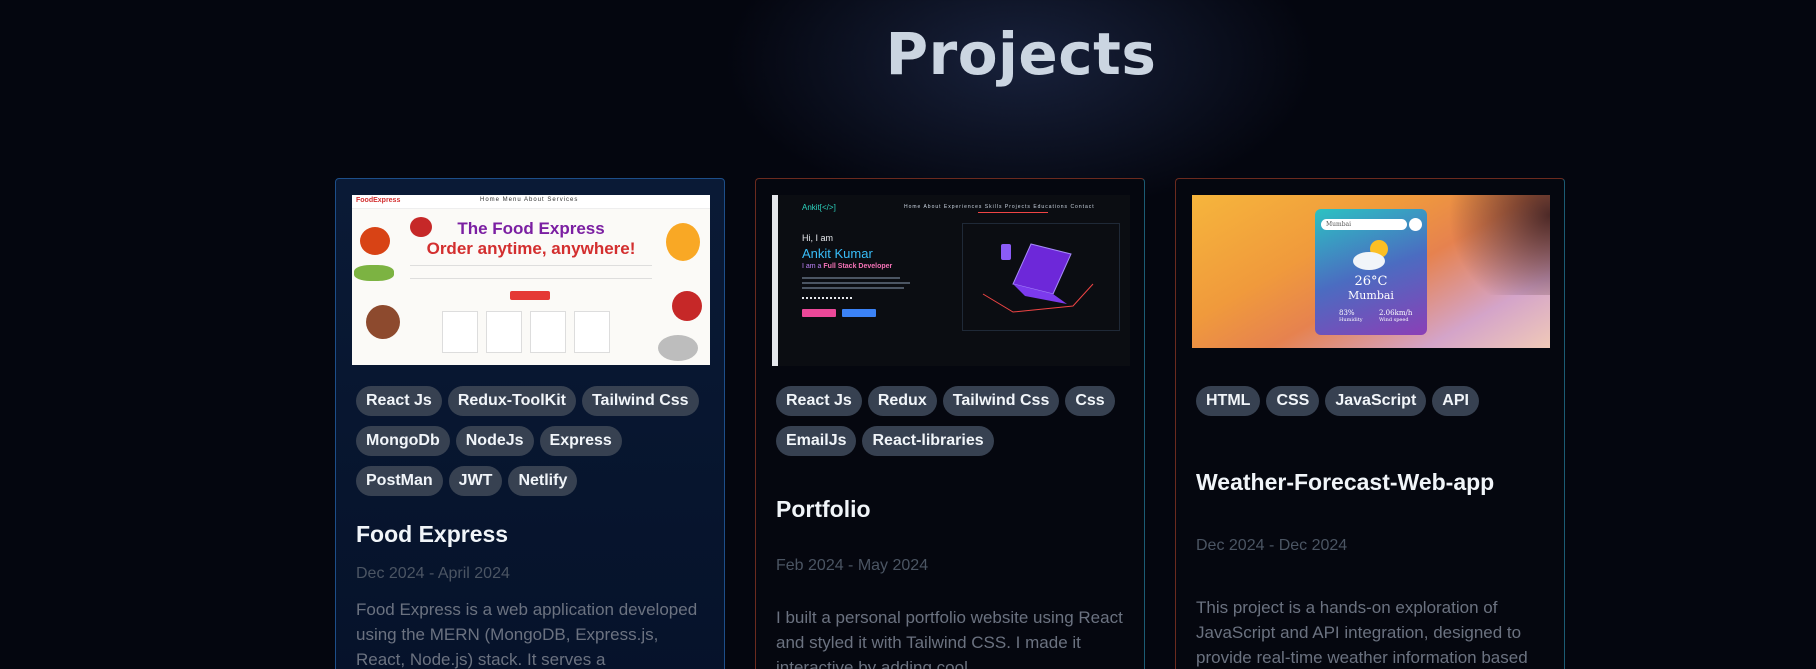 The width and height of the screenshot is (1816, 669). Describe the element at coordinates (531, 248) in the screenshot. I see `thumbnail-subheadline: Order anytime, anywhere!` at that location.